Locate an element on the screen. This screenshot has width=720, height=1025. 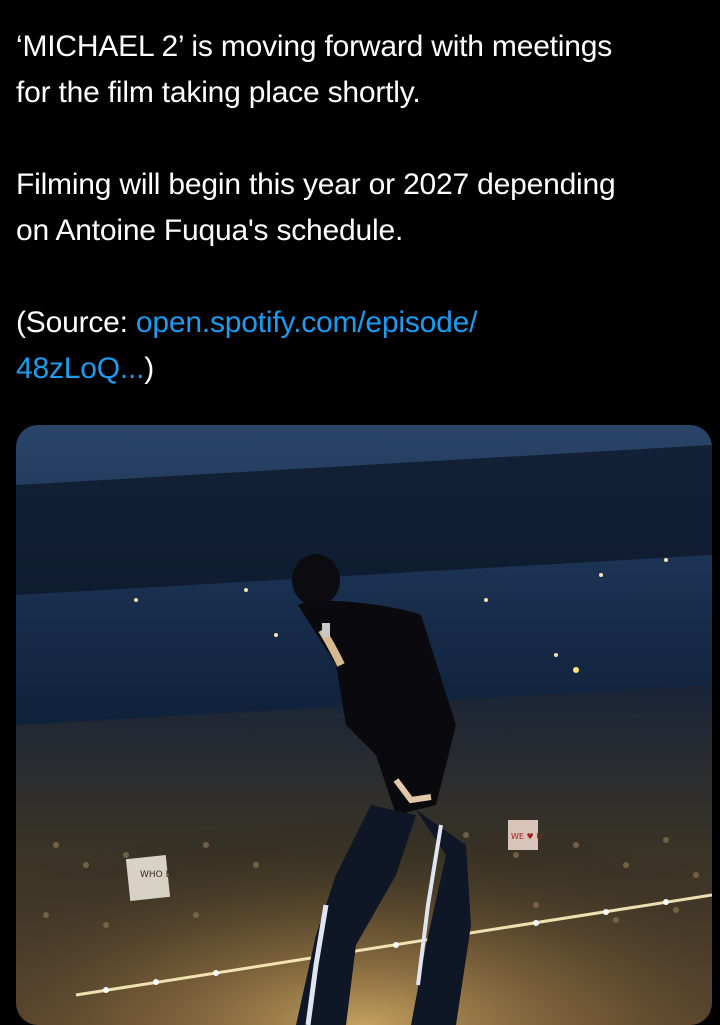
source-prefix: (Source: is located at coordinates (76, 322).